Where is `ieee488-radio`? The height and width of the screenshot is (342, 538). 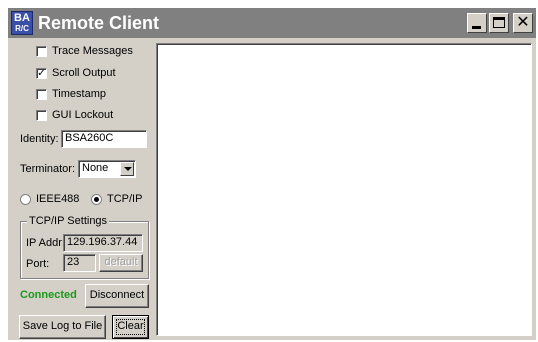 ieee488-radio is located at coordinates (25, 199).